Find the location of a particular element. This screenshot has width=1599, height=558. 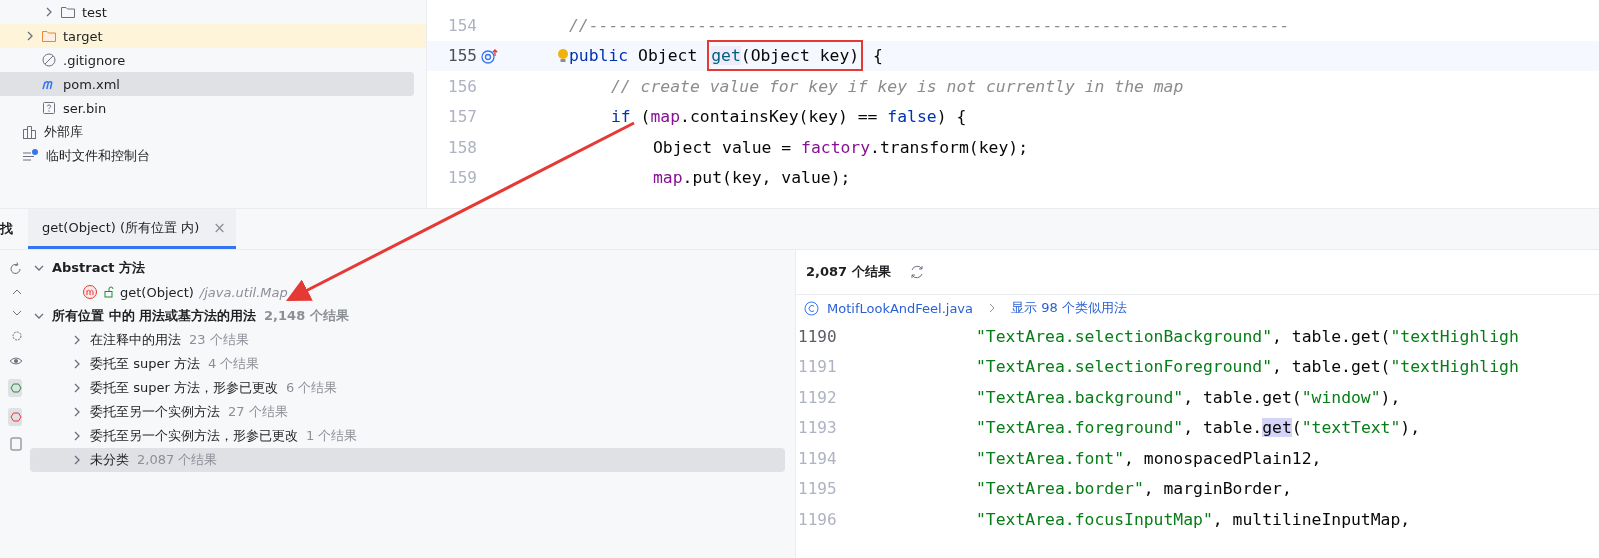

line-number: 156 is located at coordinates (462, 86).